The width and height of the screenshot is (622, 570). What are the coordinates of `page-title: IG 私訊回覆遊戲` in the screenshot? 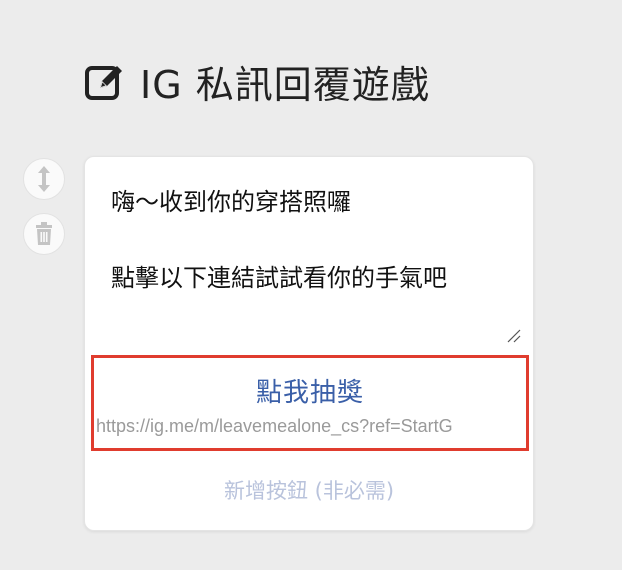 It's located at (285, 84).